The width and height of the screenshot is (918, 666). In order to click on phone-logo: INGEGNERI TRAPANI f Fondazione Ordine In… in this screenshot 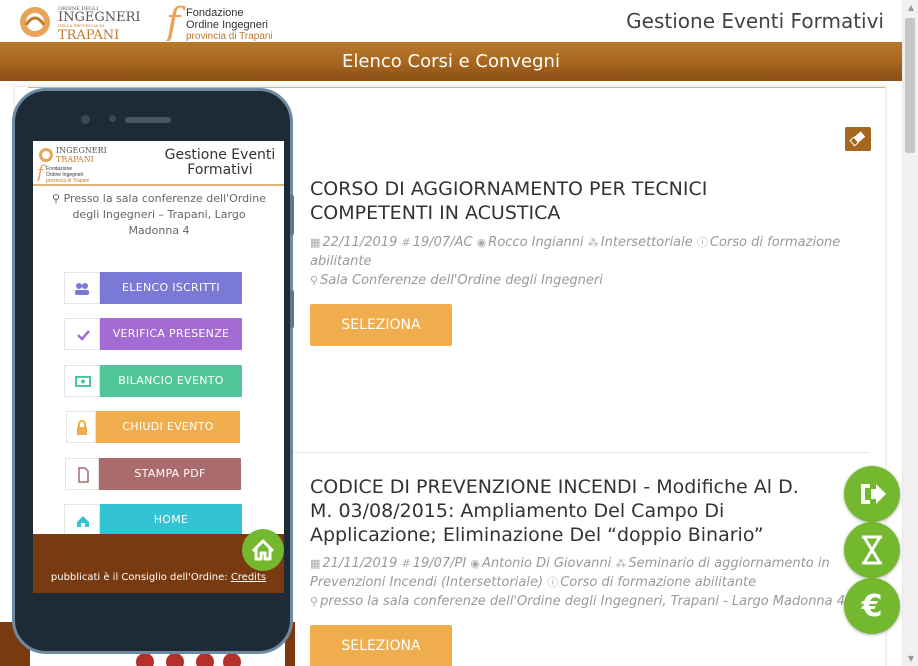, I will do `click(72, 165)`.